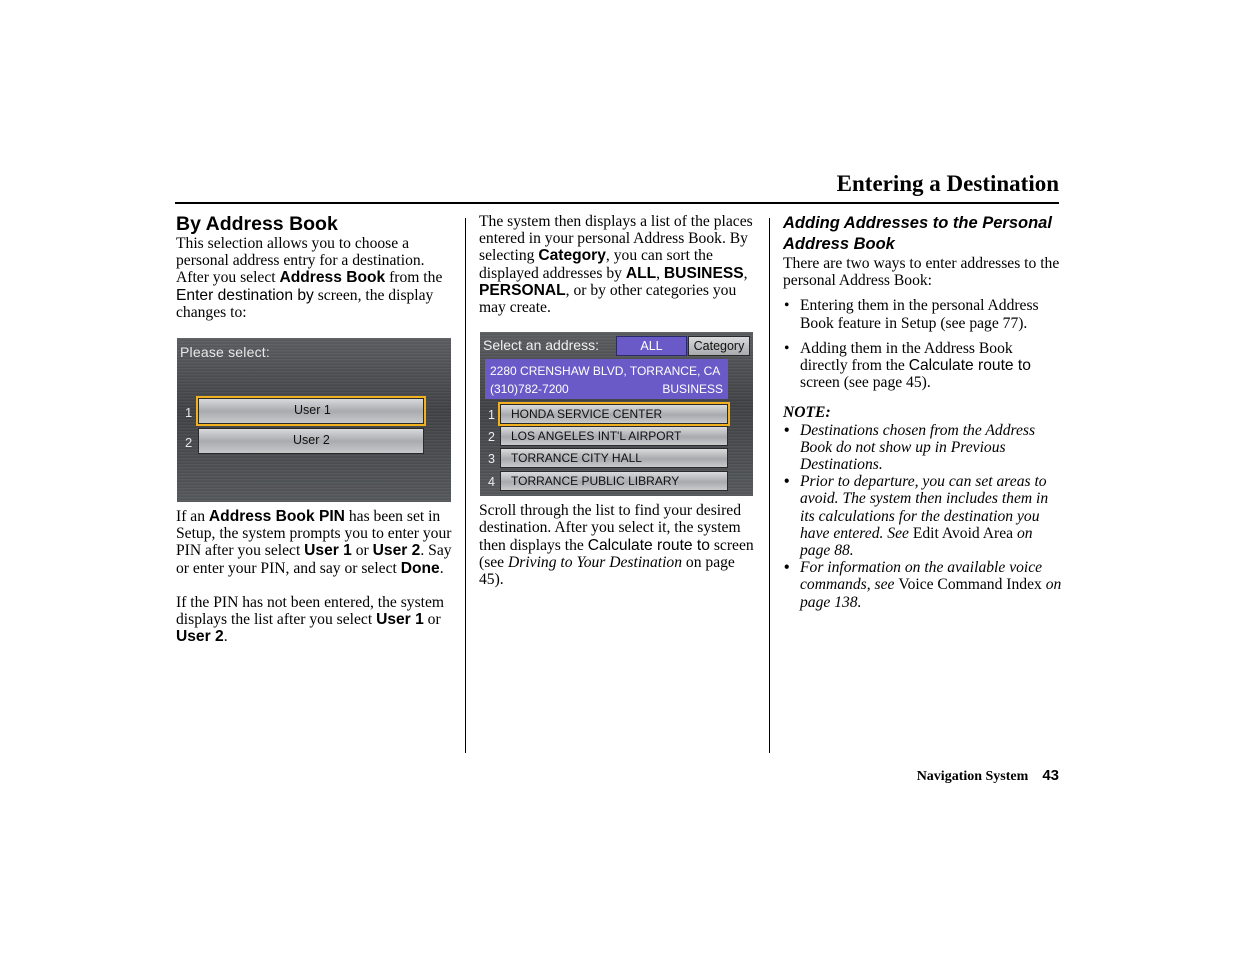 The image size is (1235, 954). I want to click on title-rule, so click(617, 203).